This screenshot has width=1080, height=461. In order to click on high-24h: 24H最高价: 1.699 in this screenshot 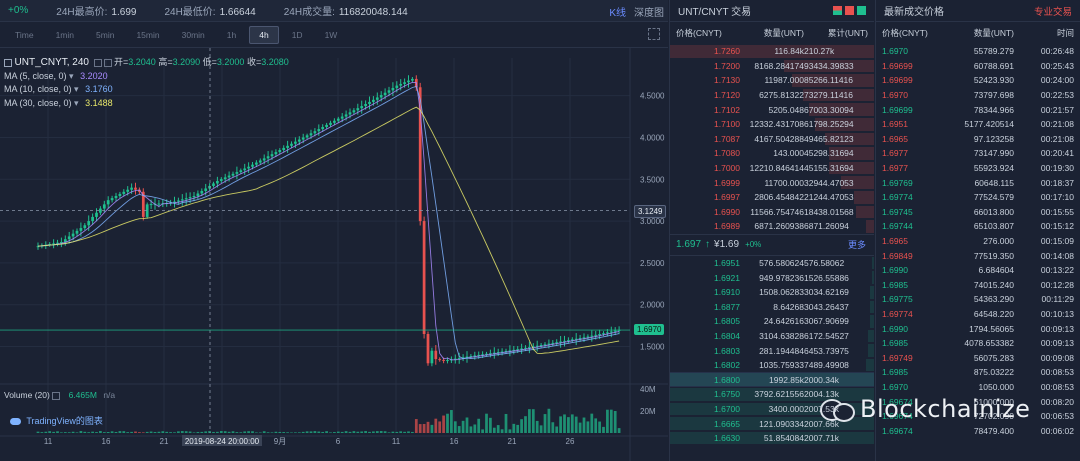, I will do `click(96, 10)`.